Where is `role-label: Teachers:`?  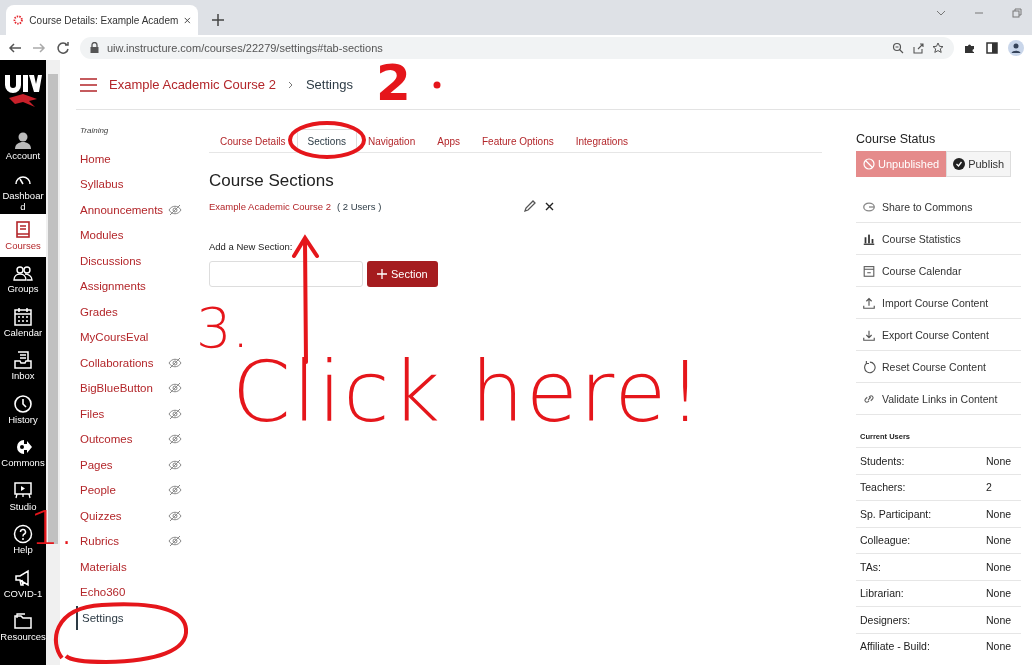
role-label: Teachers: is located at coordinates (883, 487).